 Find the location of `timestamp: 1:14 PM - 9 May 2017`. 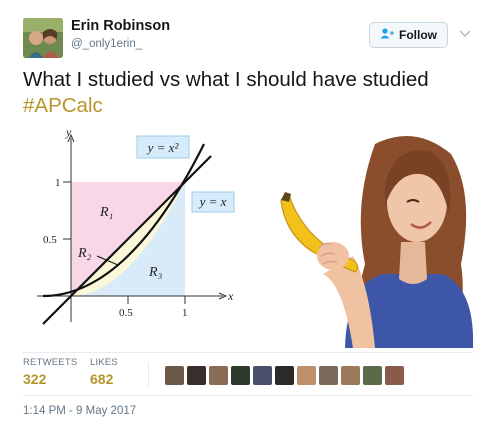

timestamp: 1:14 PM - 9 May 2017 is located at coordinates (79, 411).